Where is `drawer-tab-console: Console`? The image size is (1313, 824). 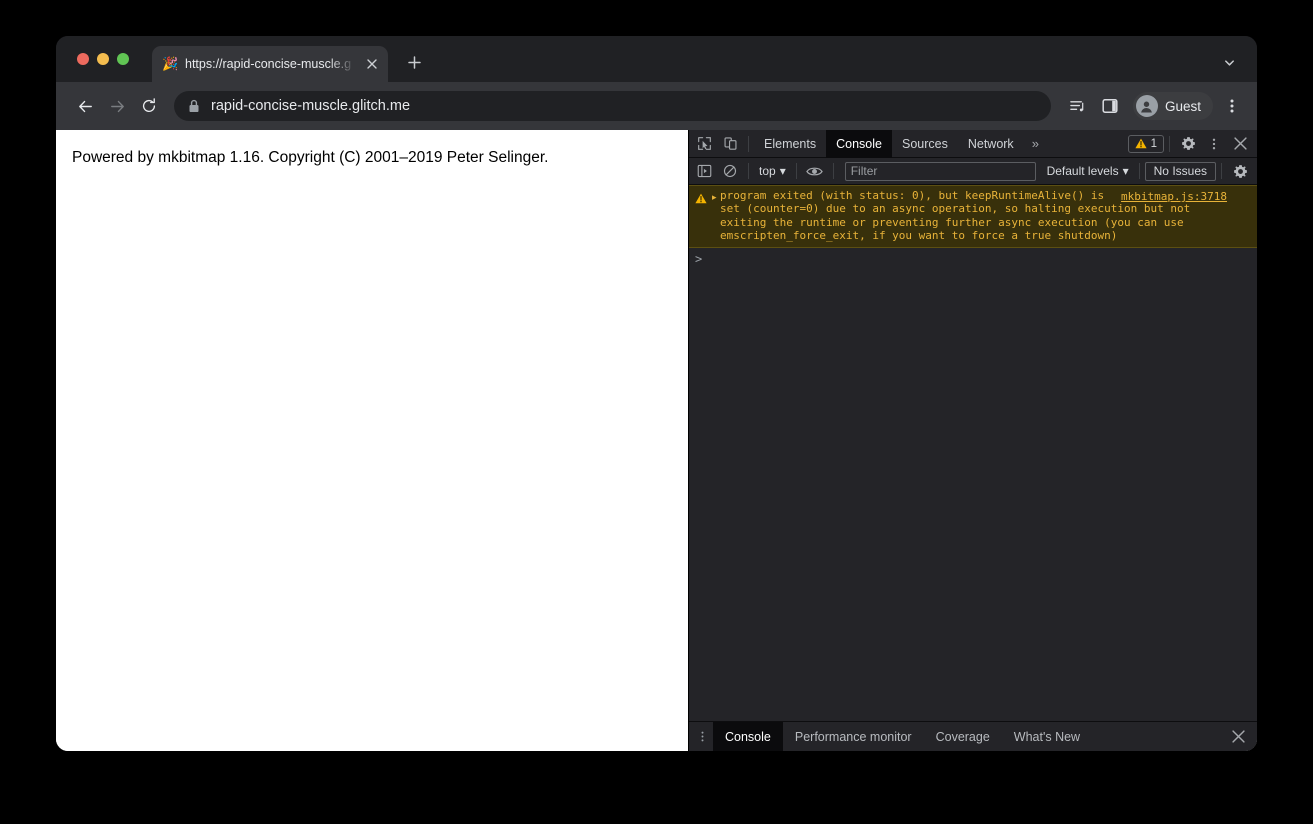
drawer-tab-console: Console is located at coordinates (748, 736).